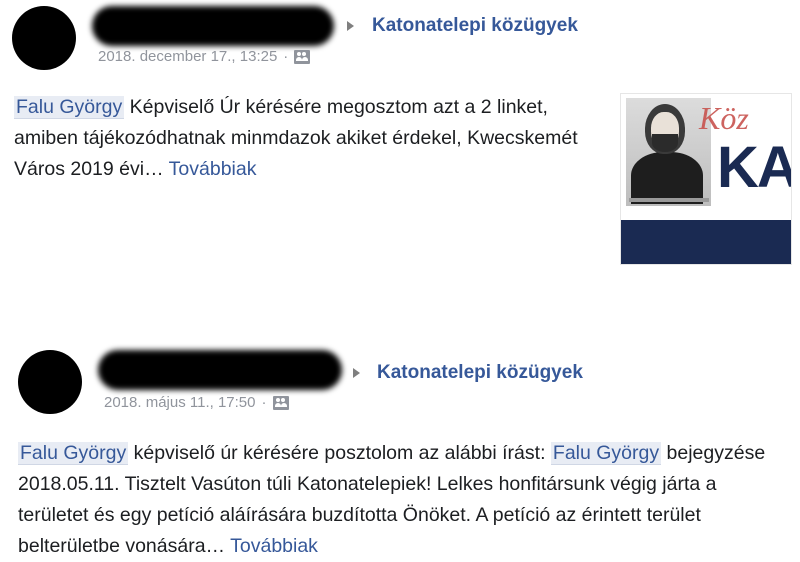 This screenshot has height=562, width=800. What do you see at coordinates (665, 143) in the screenshot?
I see `portrait-beard` at bounding box center [665, 143].